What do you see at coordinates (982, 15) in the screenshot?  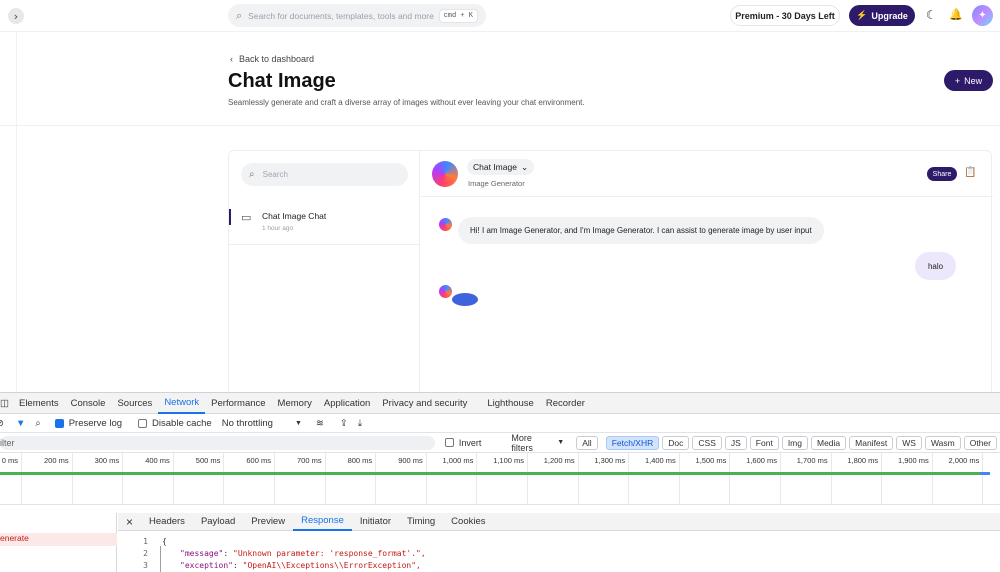 I see `assistant-avatar: ✦` at bounding box center [982, 15].